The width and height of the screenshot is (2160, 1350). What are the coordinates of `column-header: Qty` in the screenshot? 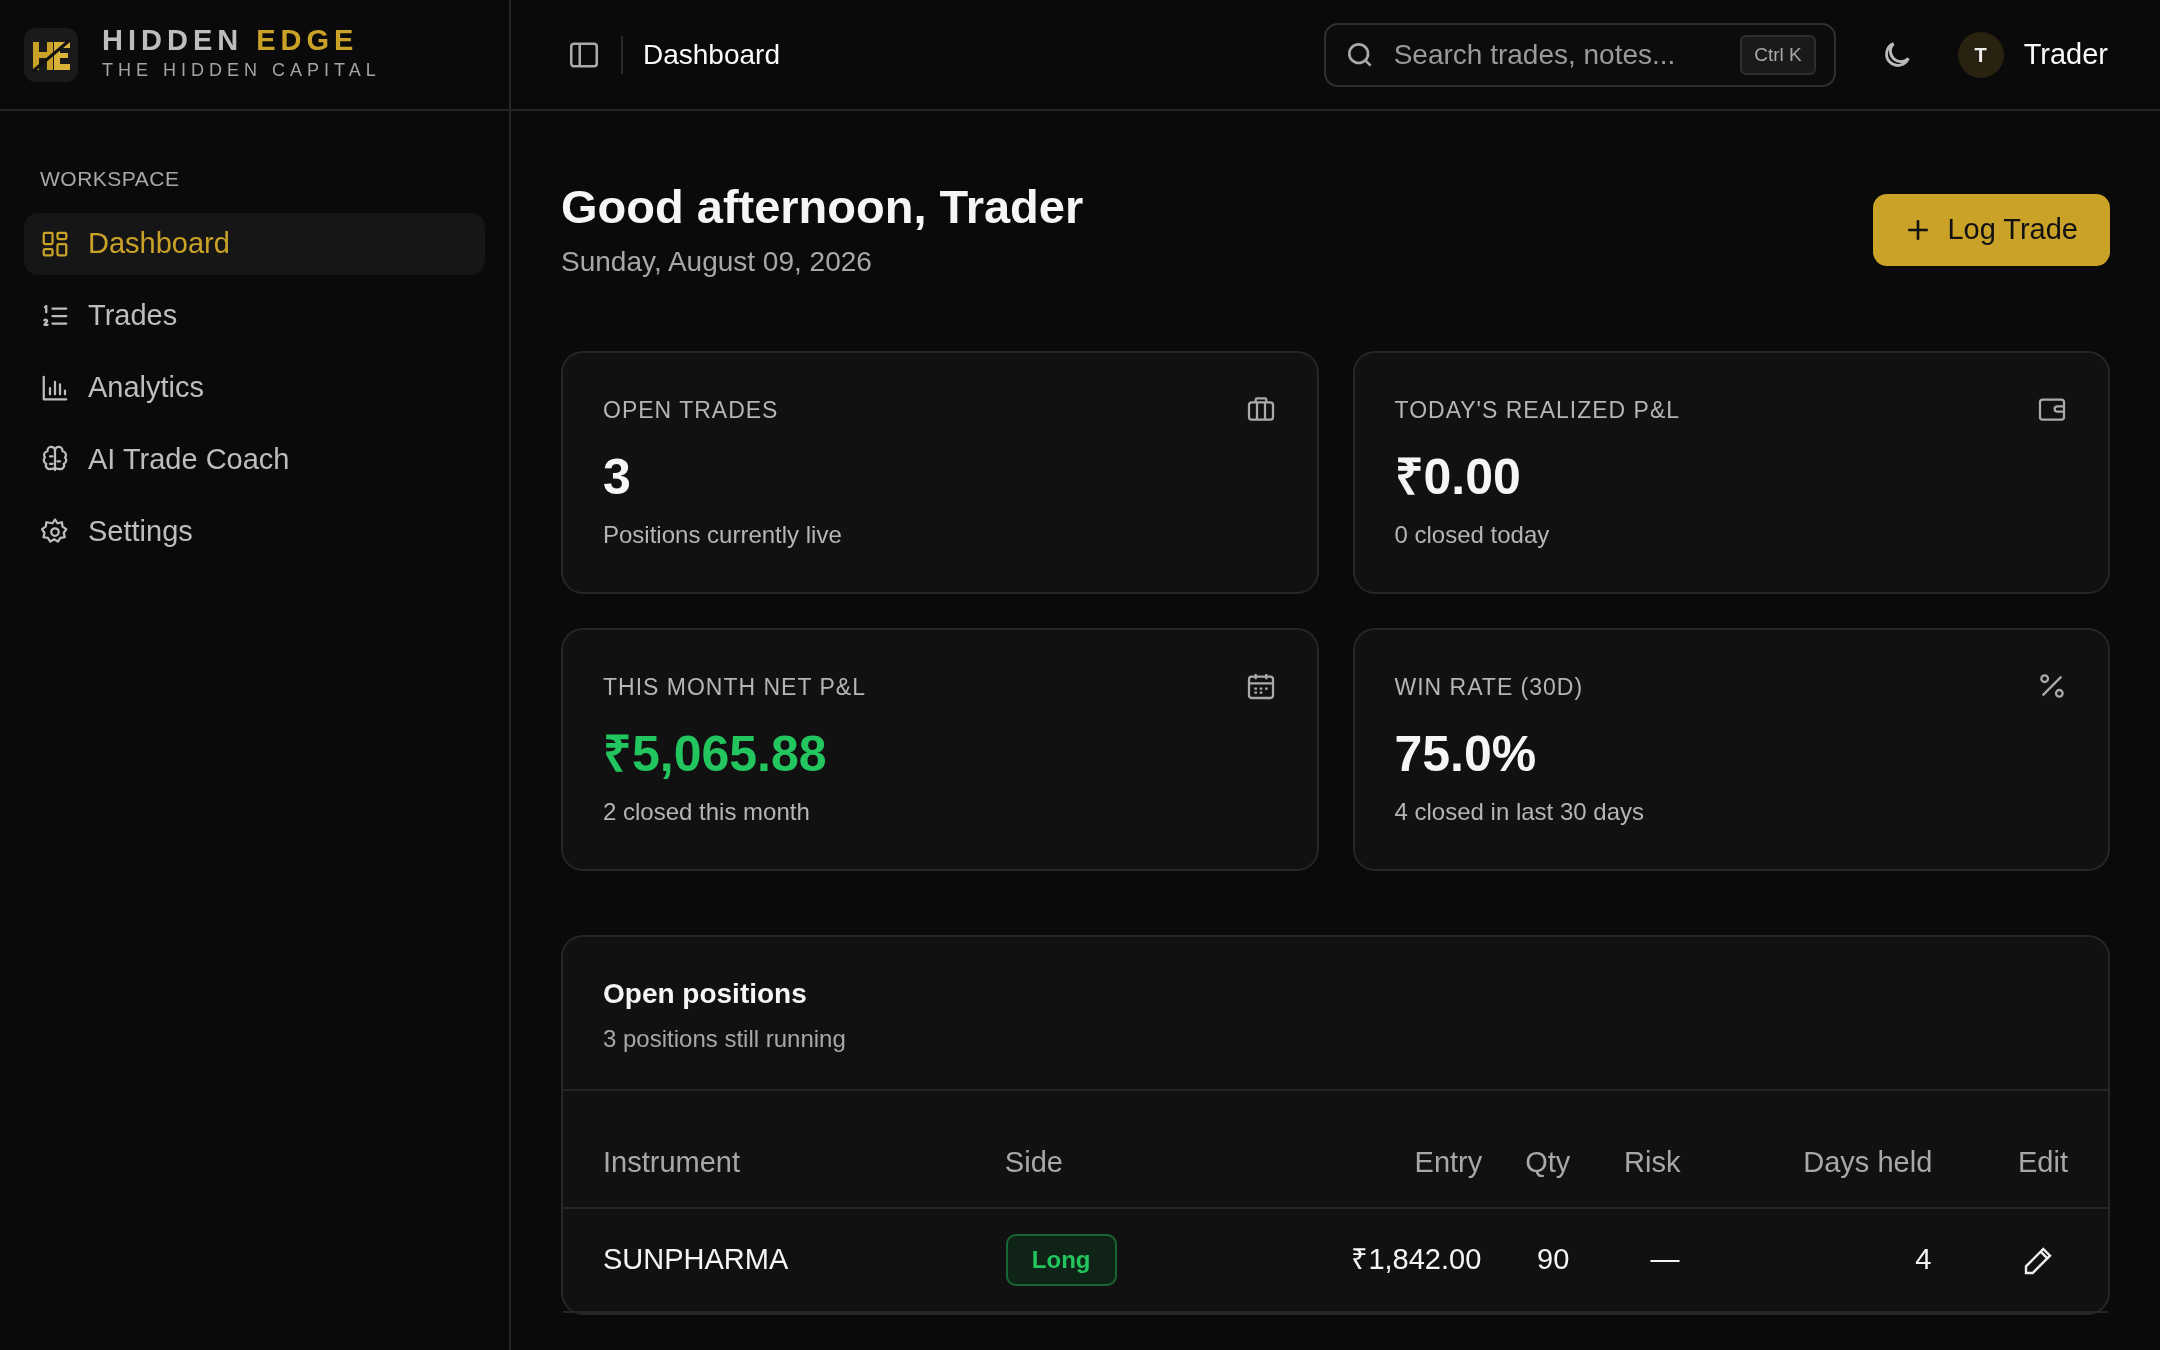 It's located at (1526, 1174).